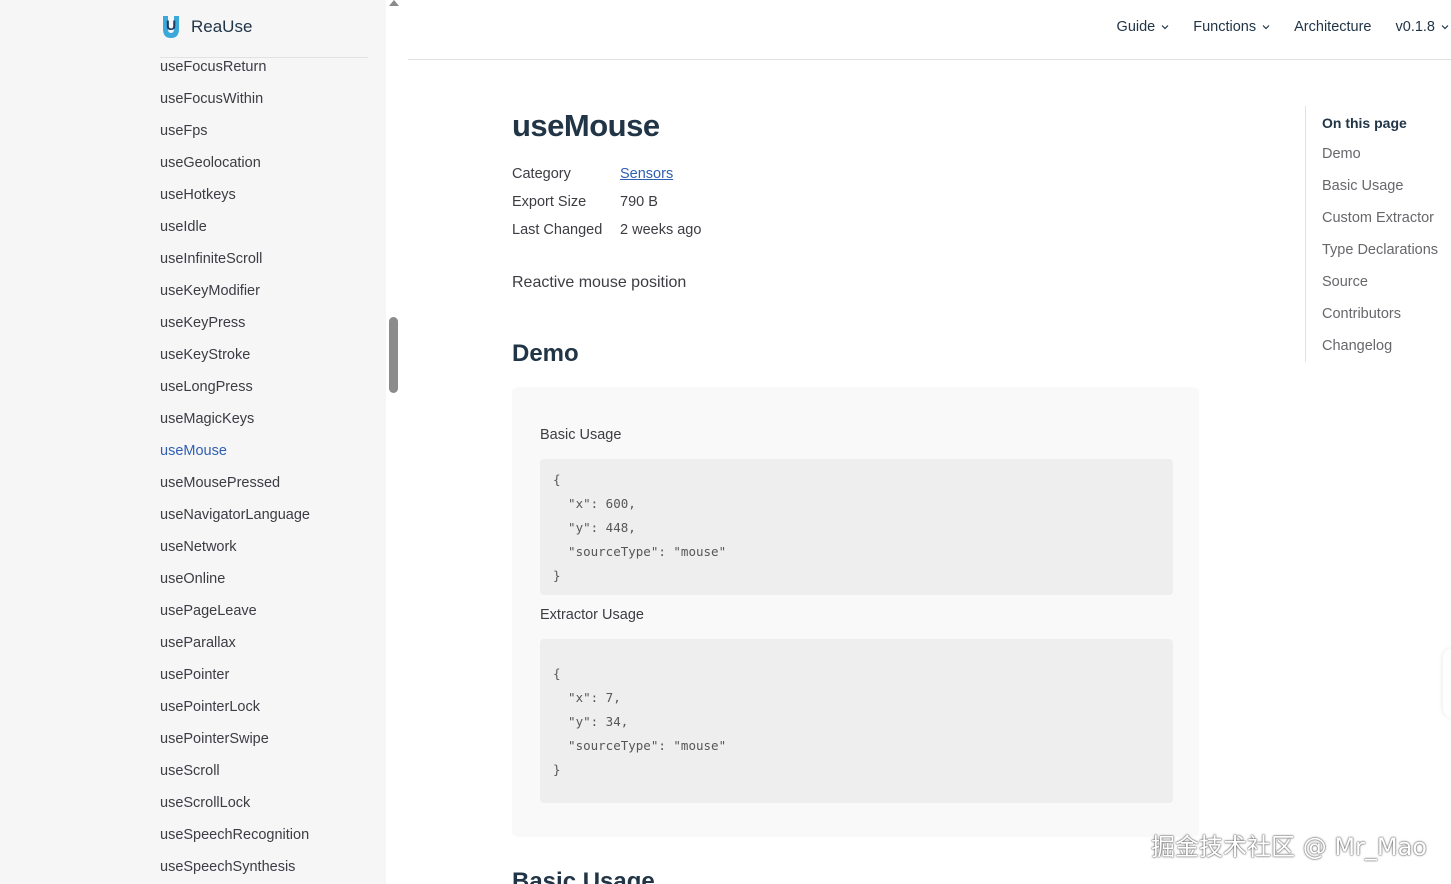  I want to click on sidebar-item-usefps: useFps, so click(235, 131).